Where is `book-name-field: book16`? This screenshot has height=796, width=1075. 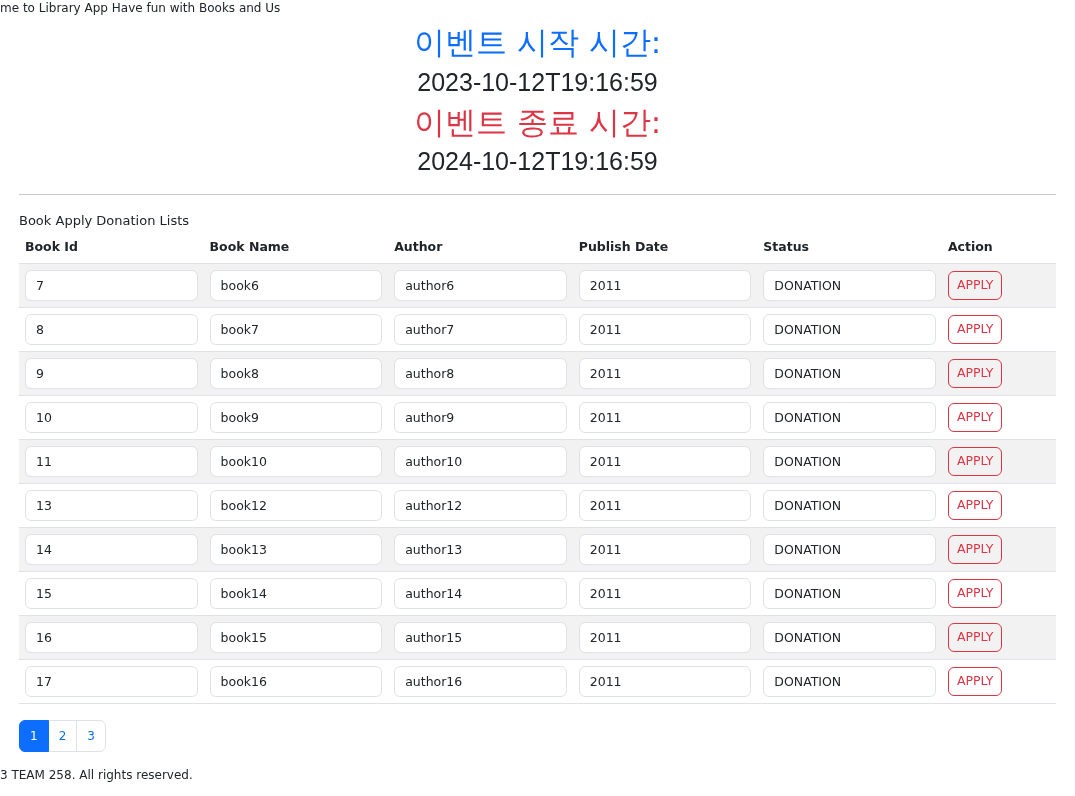 book-name-field: book16 is located at coordinates (296, 682).